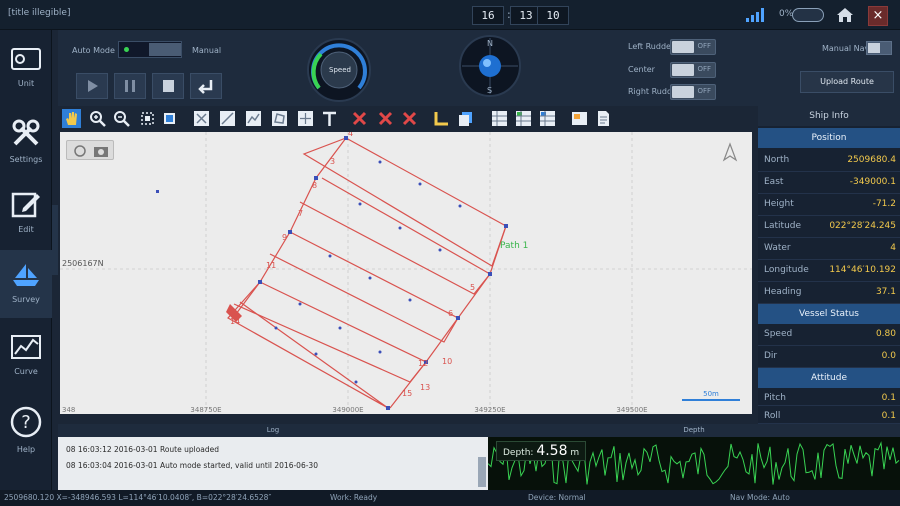  I want to click on sidebar-item-label: Survey, so click(26, 299).